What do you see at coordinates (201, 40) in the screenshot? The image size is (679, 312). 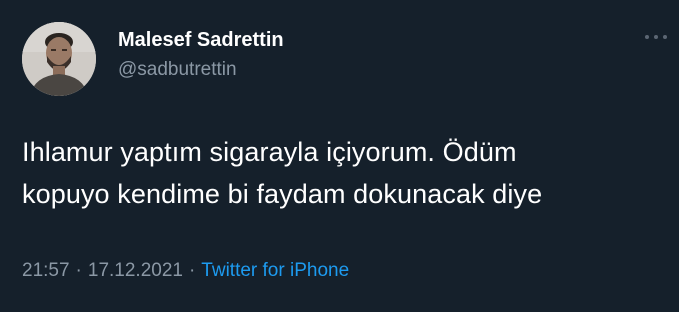 I see `author-display-name: Malesef Sadrettin` at bounding box center [201, 40].